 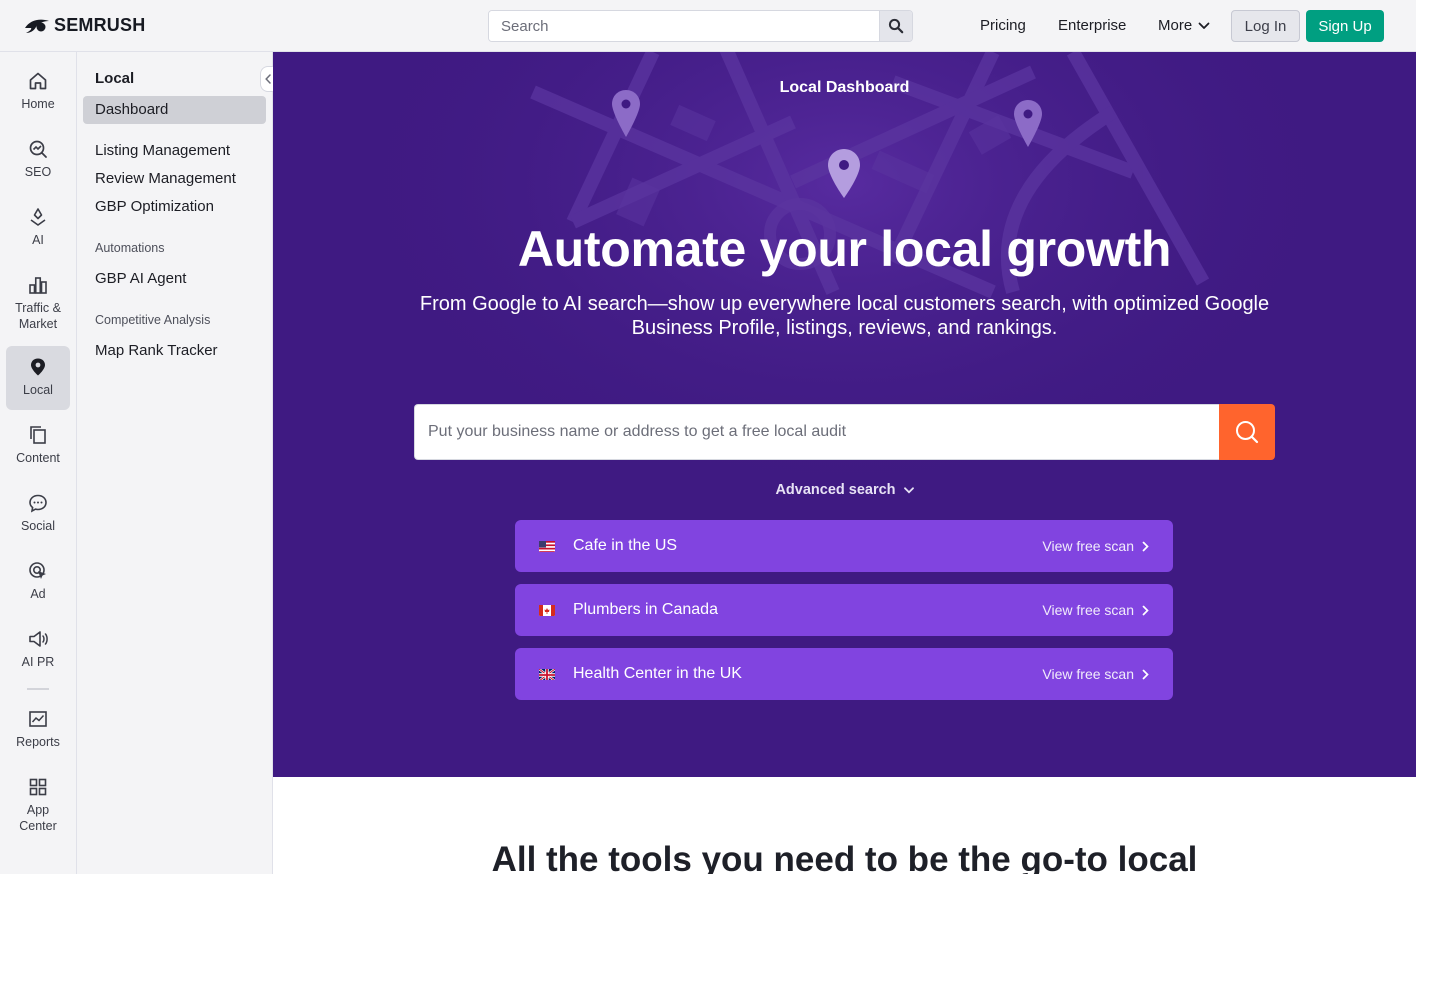 I want to click on subnav-item-review-management: Review Management, so click(x=165, y=178).